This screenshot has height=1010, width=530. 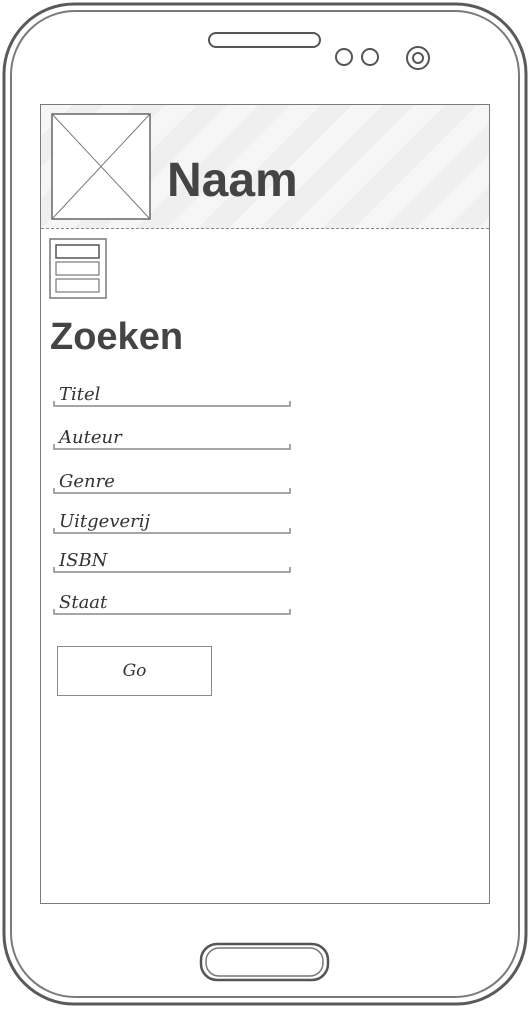 I want to click on genre-field: Genre, so click(x=172, y=478).